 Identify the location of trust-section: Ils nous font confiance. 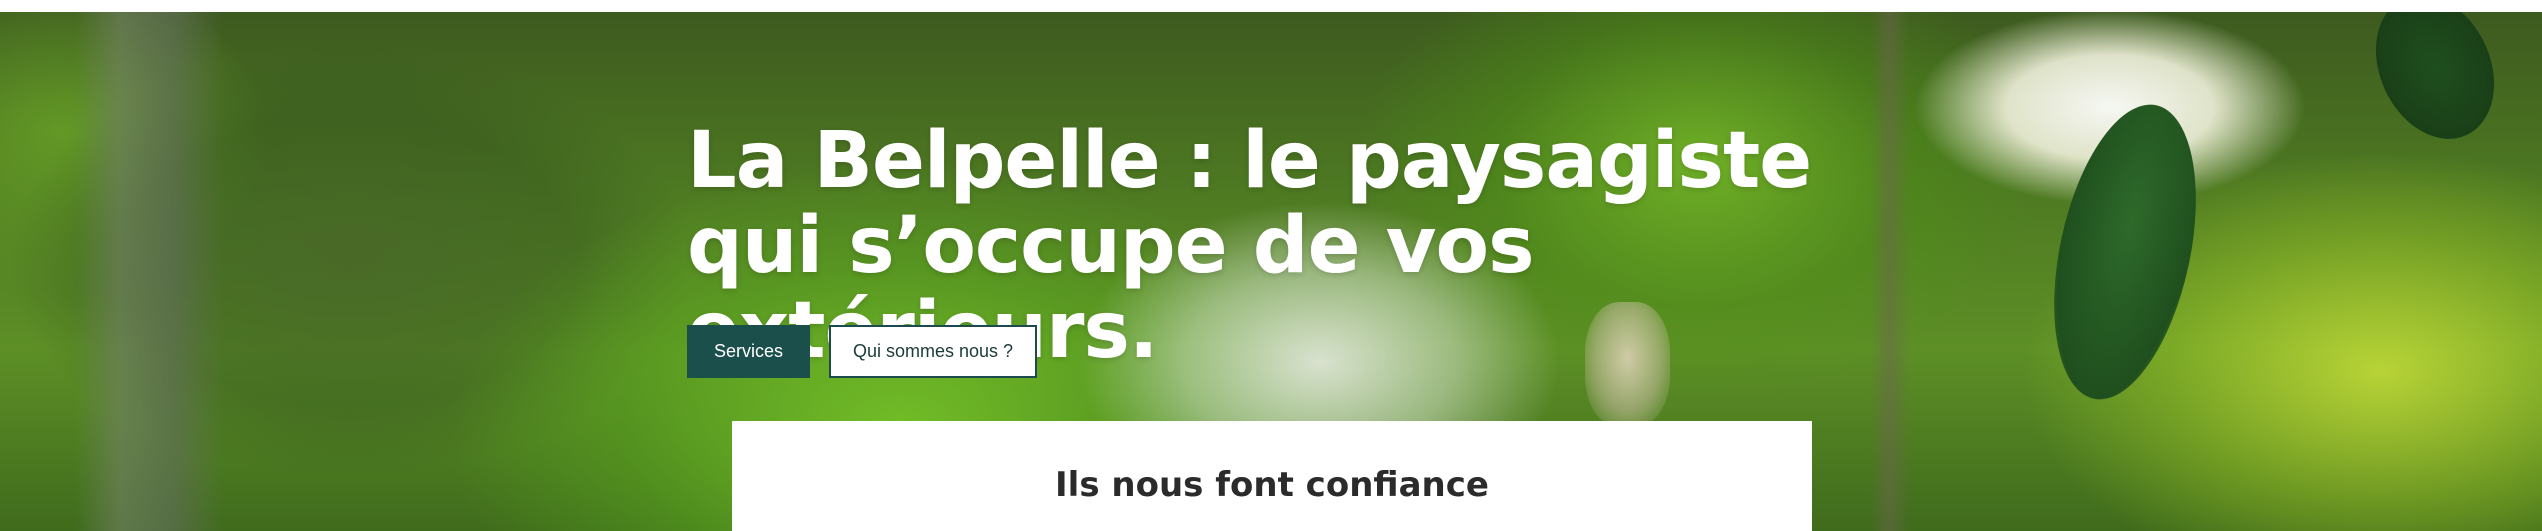
(1272, 476).